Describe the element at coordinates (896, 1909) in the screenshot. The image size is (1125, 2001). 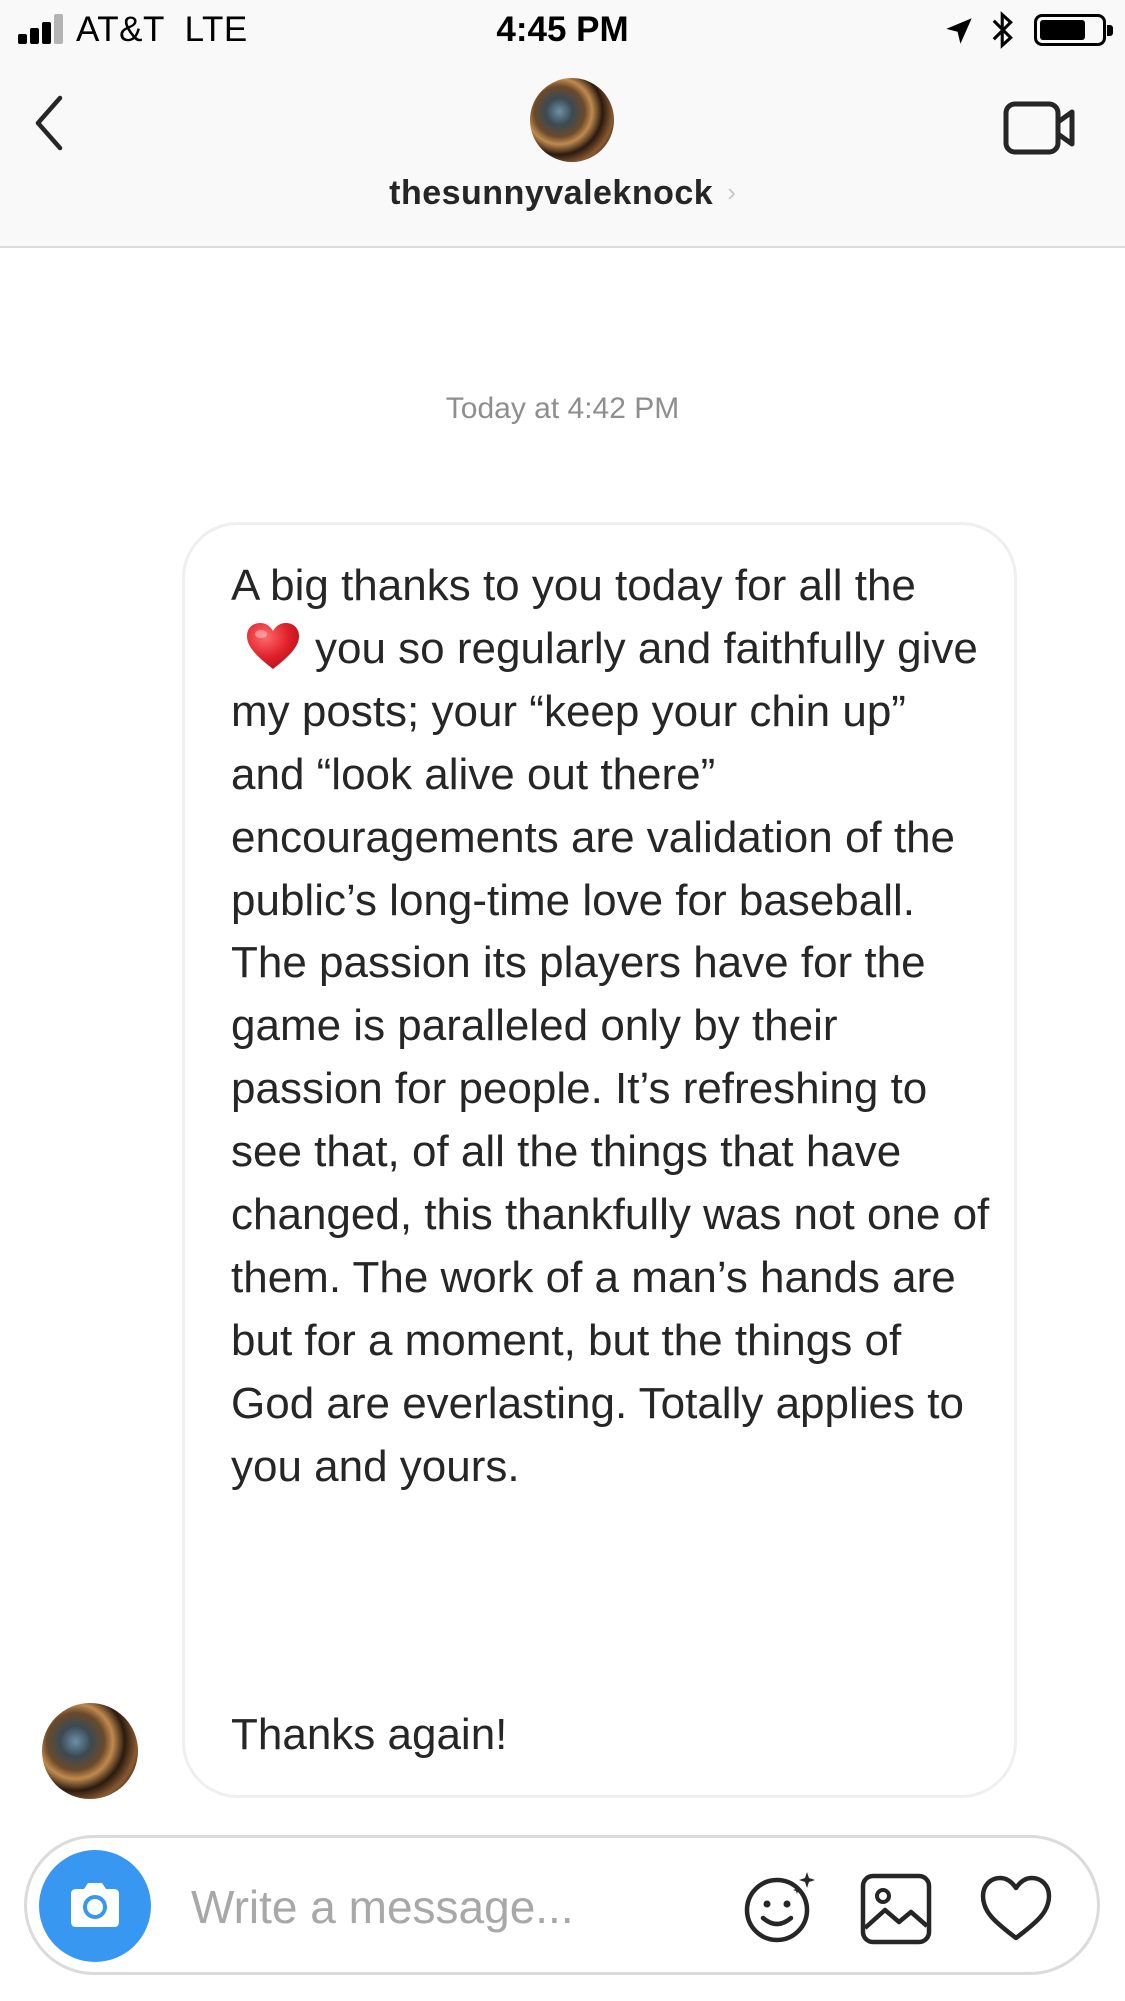
I see `gallery-icon` at that location.